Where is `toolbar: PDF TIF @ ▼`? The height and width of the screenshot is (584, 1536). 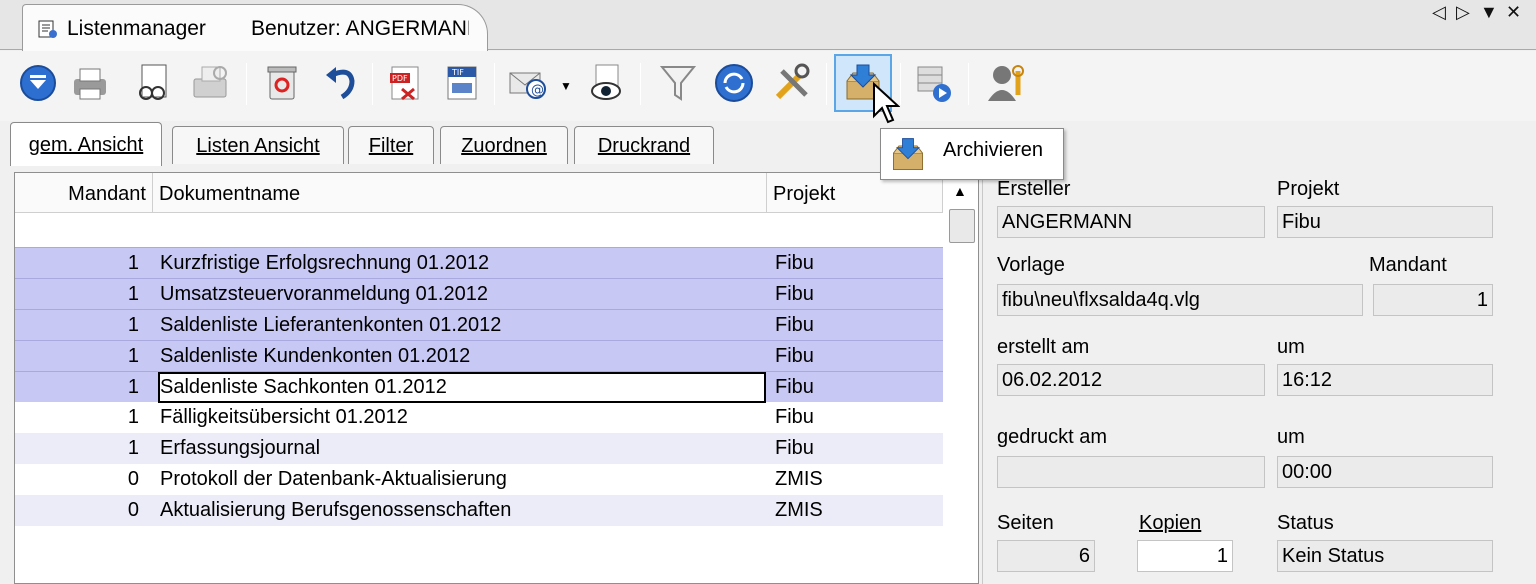
toolbar: PDF TIF @ ▼ is located at coordinates (768, 86).